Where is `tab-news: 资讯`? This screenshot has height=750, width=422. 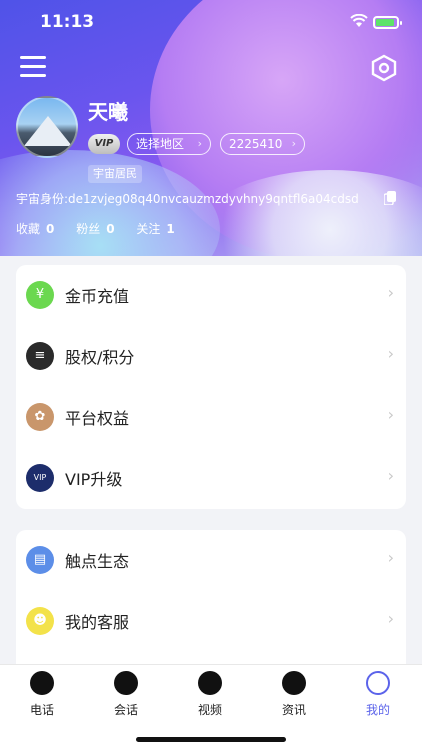 tab-news: 资讯 is located at coordinates (294, 694).